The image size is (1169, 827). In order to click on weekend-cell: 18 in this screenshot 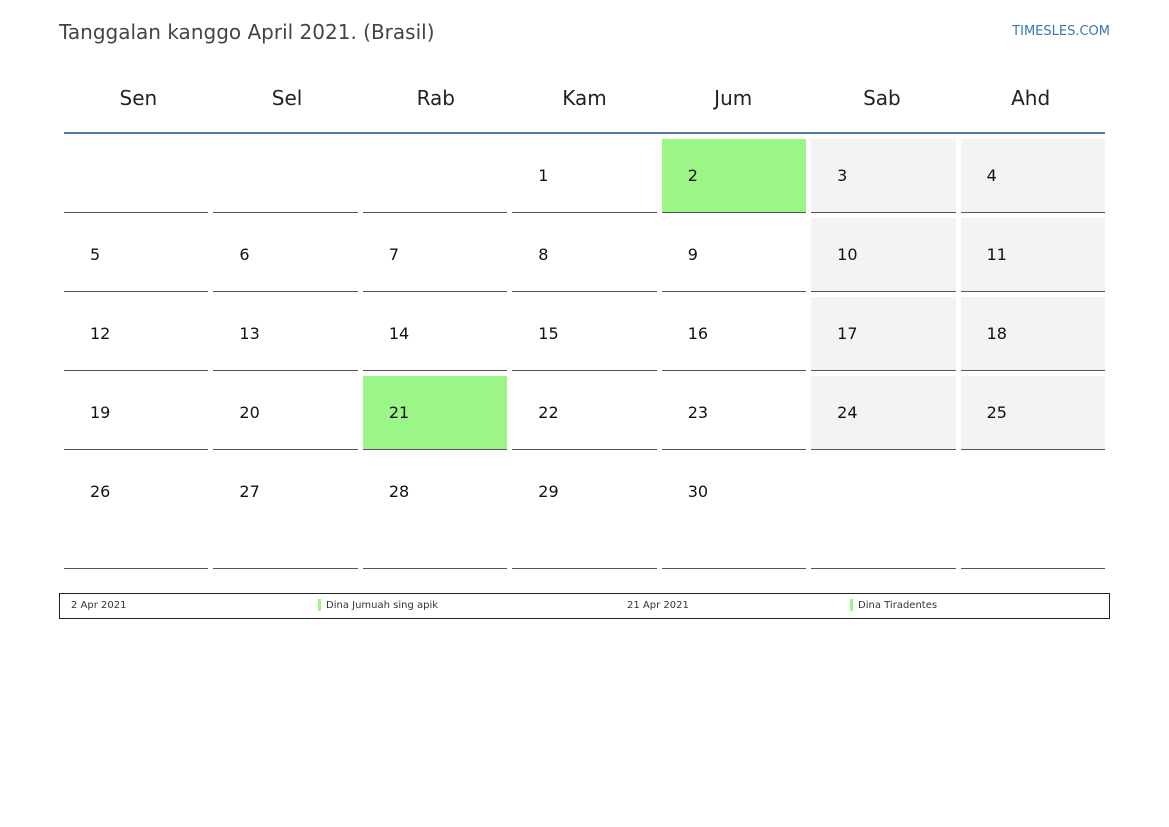, I will do `click(1032, 334)`.